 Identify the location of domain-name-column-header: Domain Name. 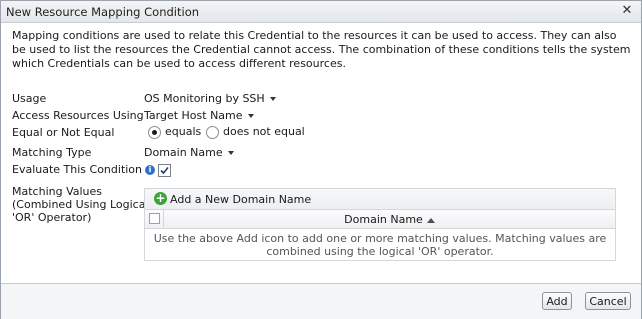
(389, 219).